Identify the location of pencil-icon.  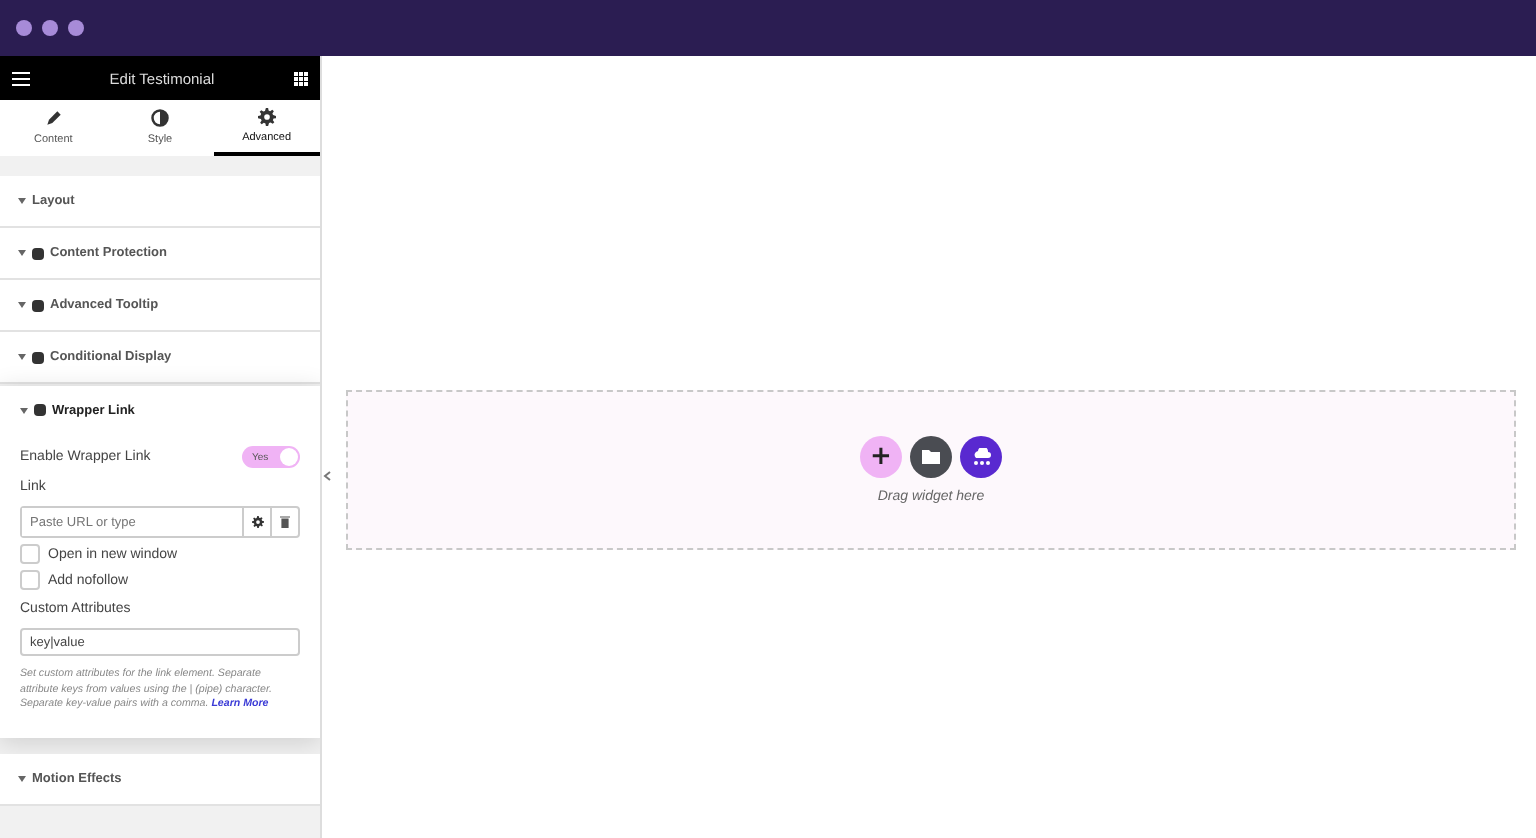
(53, 117).